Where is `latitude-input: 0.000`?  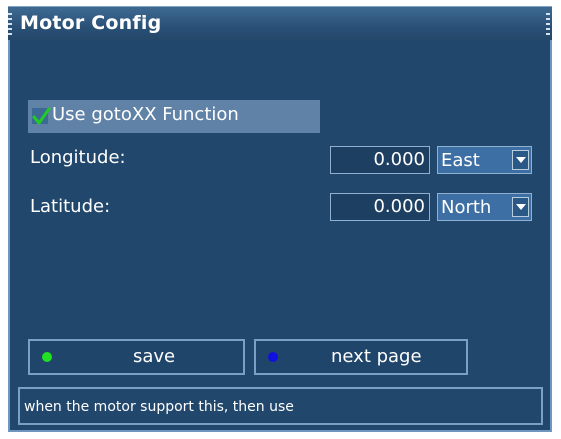
latitude-input: 0.000 is located at coordinates (380, 207).